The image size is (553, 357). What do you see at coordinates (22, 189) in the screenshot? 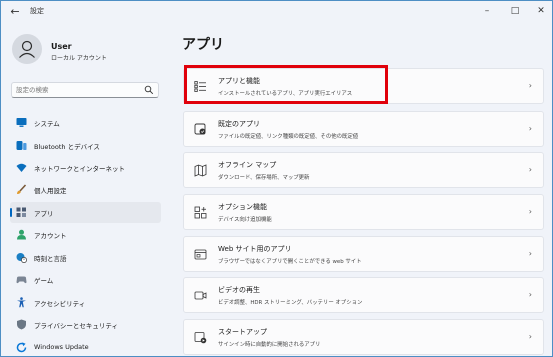
I see `brush-icon` at bounding box center [22, 189].